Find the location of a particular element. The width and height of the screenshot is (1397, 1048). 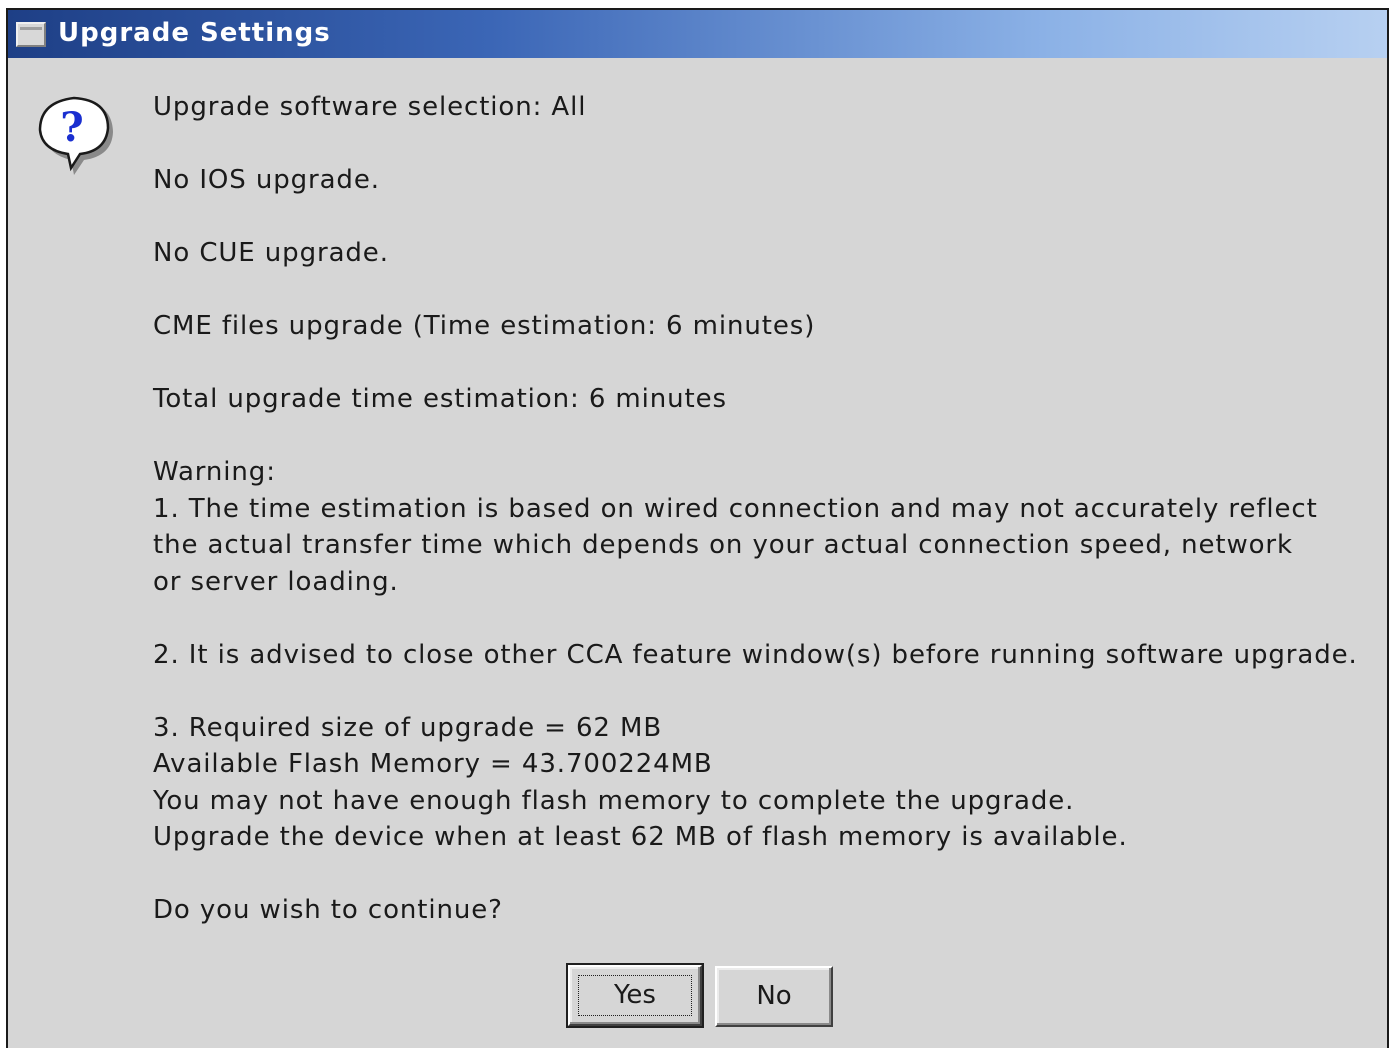

yes-button: Yes is located at coordinates (635, 995).